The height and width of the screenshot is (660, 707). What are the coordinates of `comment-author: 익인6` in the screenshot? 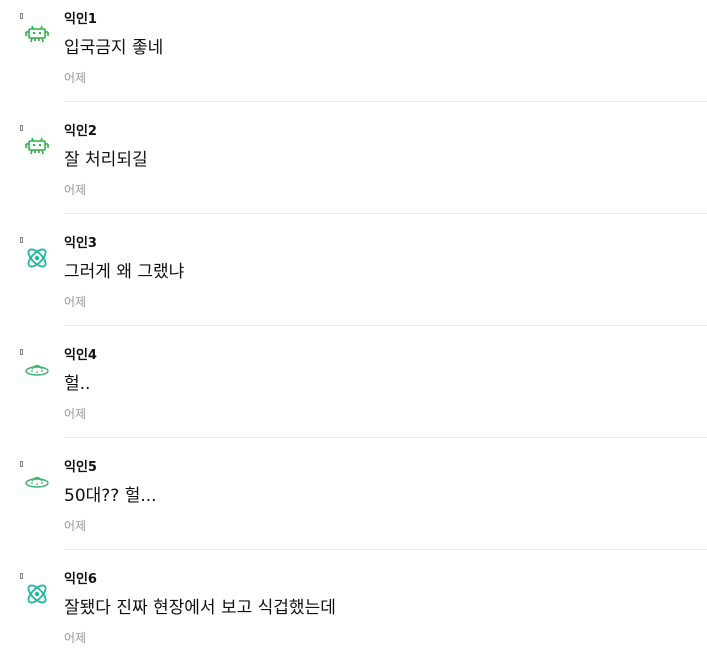 It's located at (80, 580).